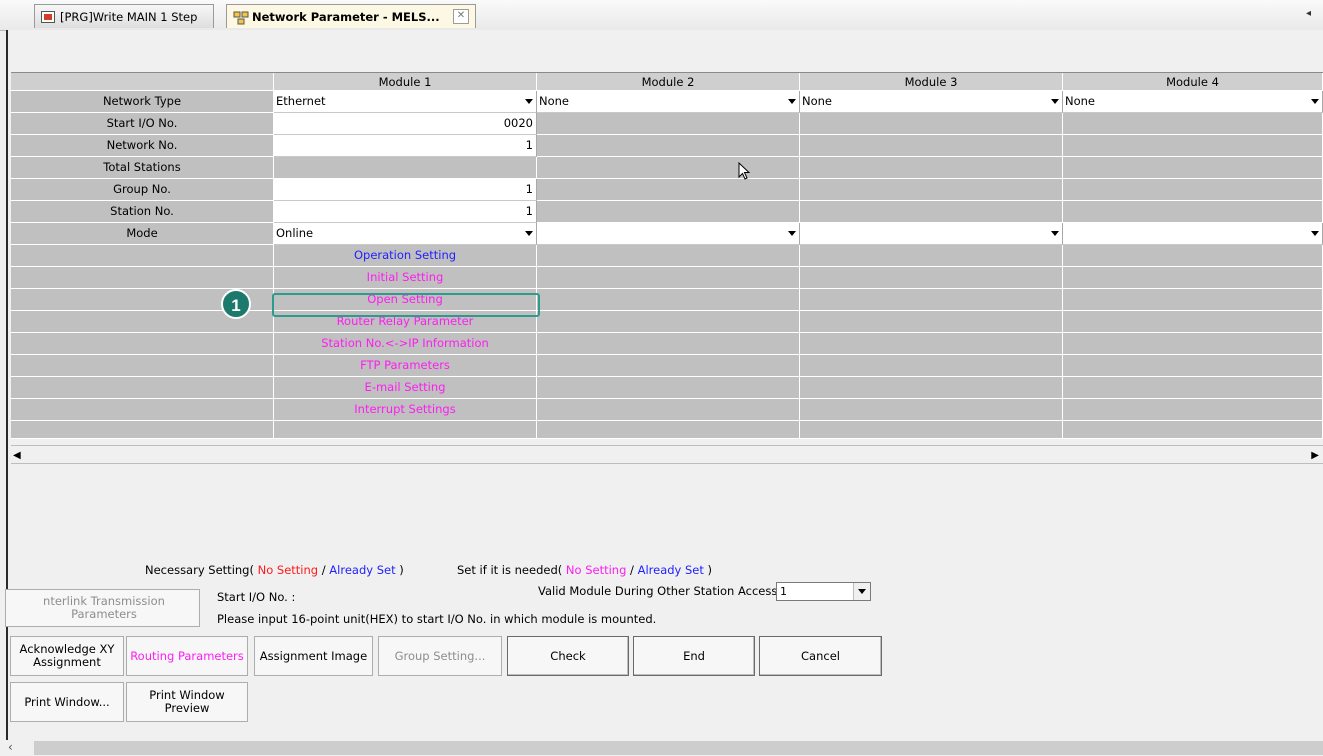 The height and width of the screenshot is (756, 1323). Describe the element at coordinates (405, 366) in the screenshot. I see `ftp-parameters-link: FTP Parameters` at that location.